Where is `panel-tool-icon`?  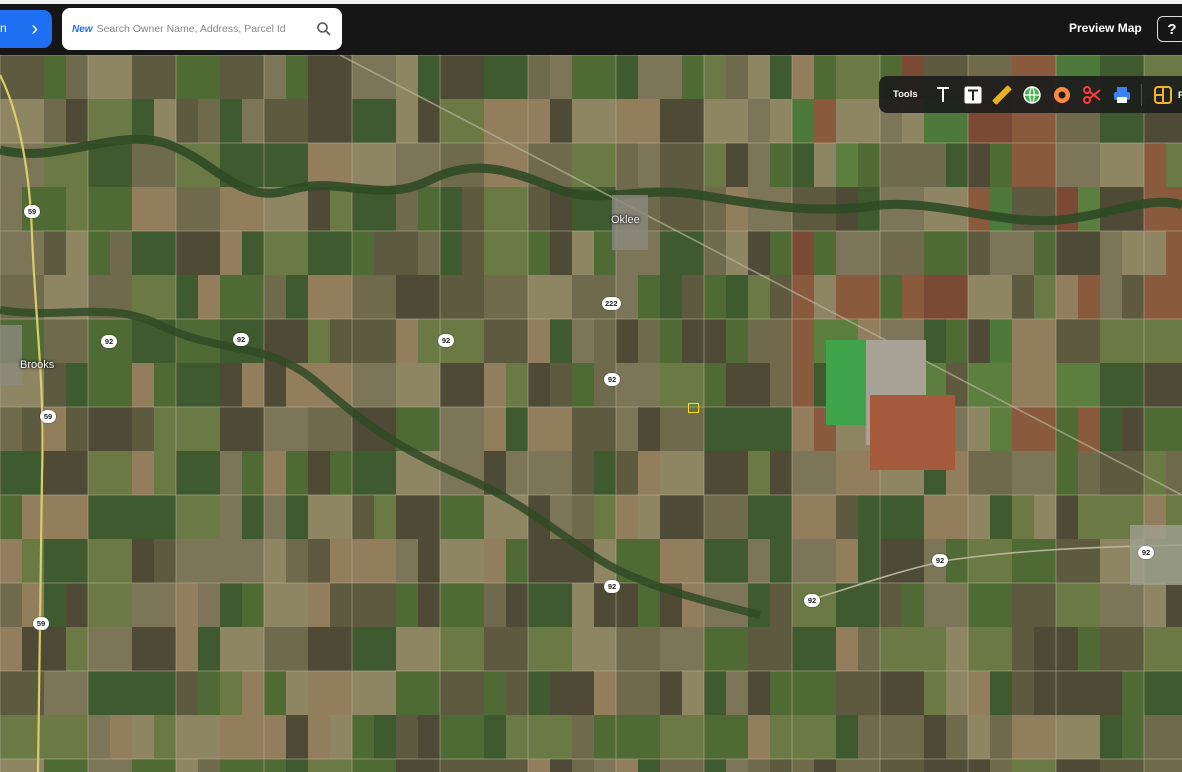
panel-tool-icon is located at coordinates (1163, 95).